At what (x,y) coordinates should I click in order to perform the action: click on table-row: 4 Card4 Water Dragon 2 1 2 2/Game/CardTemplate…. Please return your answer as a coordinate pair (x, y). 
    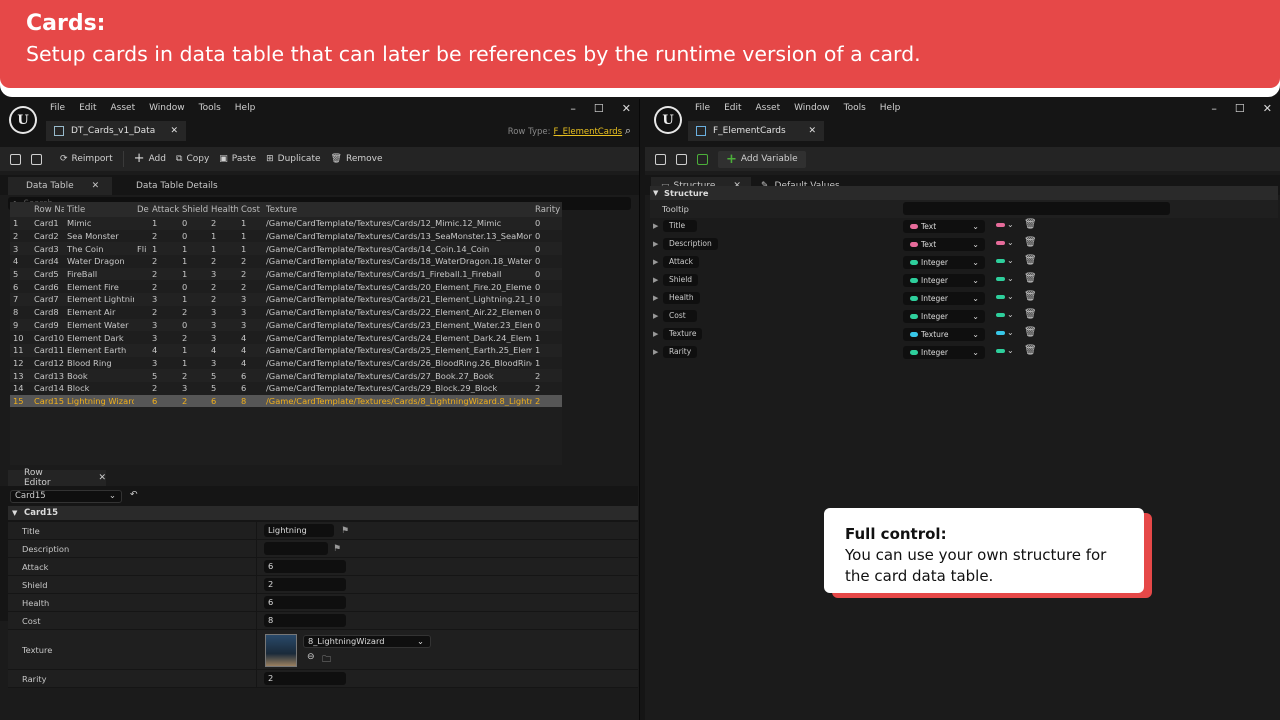
    Looking at the image, I should click on (286, 261).